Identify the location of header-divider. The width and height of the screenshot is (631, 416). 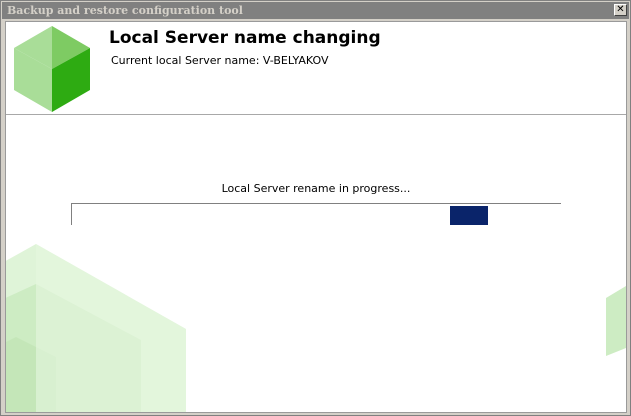
(316, 114).